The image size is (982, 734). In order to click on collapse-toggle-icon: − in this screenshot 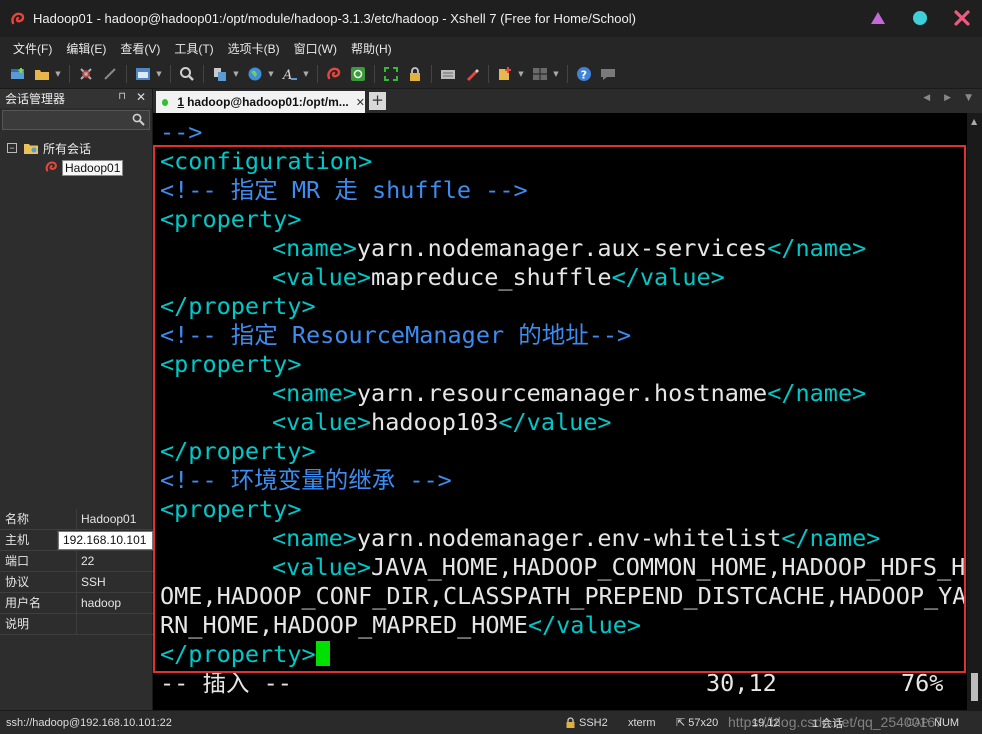, I will do `click(12, 148)`.